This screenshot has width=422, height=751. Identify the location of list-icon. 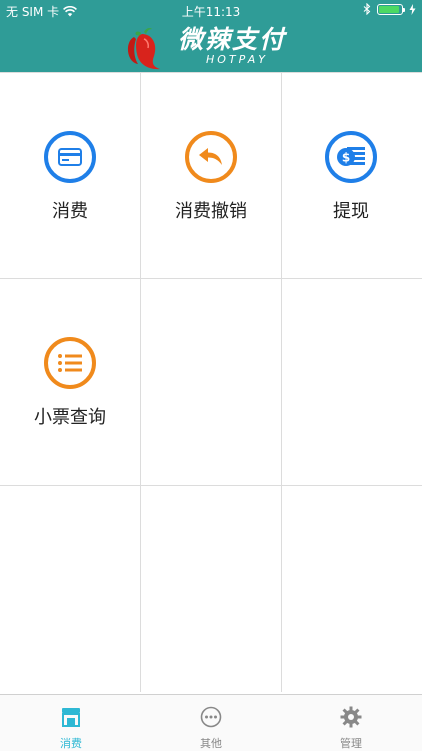
(70, 363).